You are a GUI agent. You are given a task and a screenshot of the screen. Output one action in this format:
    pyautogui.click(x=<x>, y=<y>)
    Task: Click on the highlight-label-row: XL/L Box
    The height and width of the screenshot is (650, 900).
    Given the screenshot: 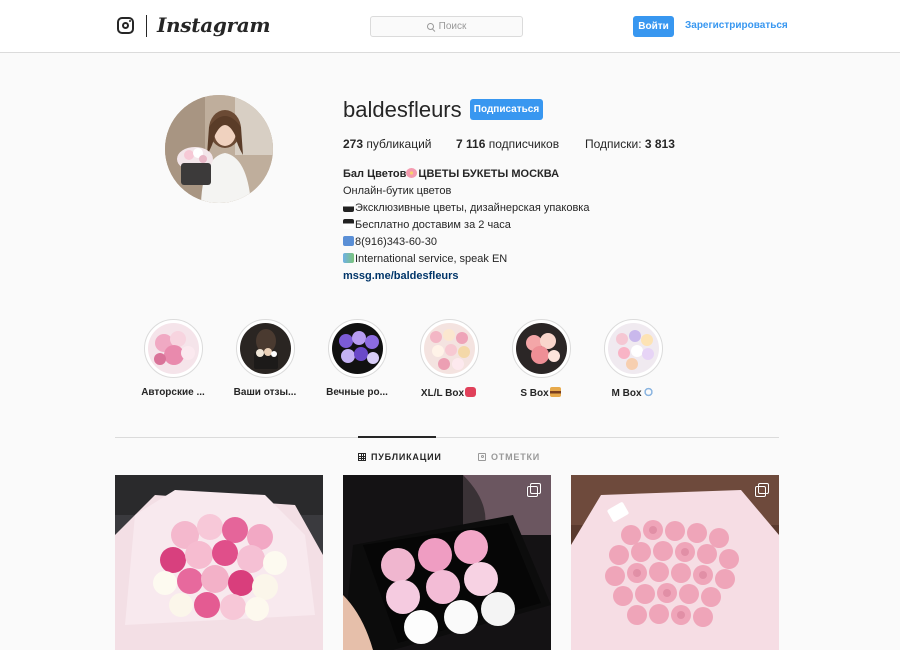 What is the action you would take?
    pyautogui.click(x=449, y=393)
    